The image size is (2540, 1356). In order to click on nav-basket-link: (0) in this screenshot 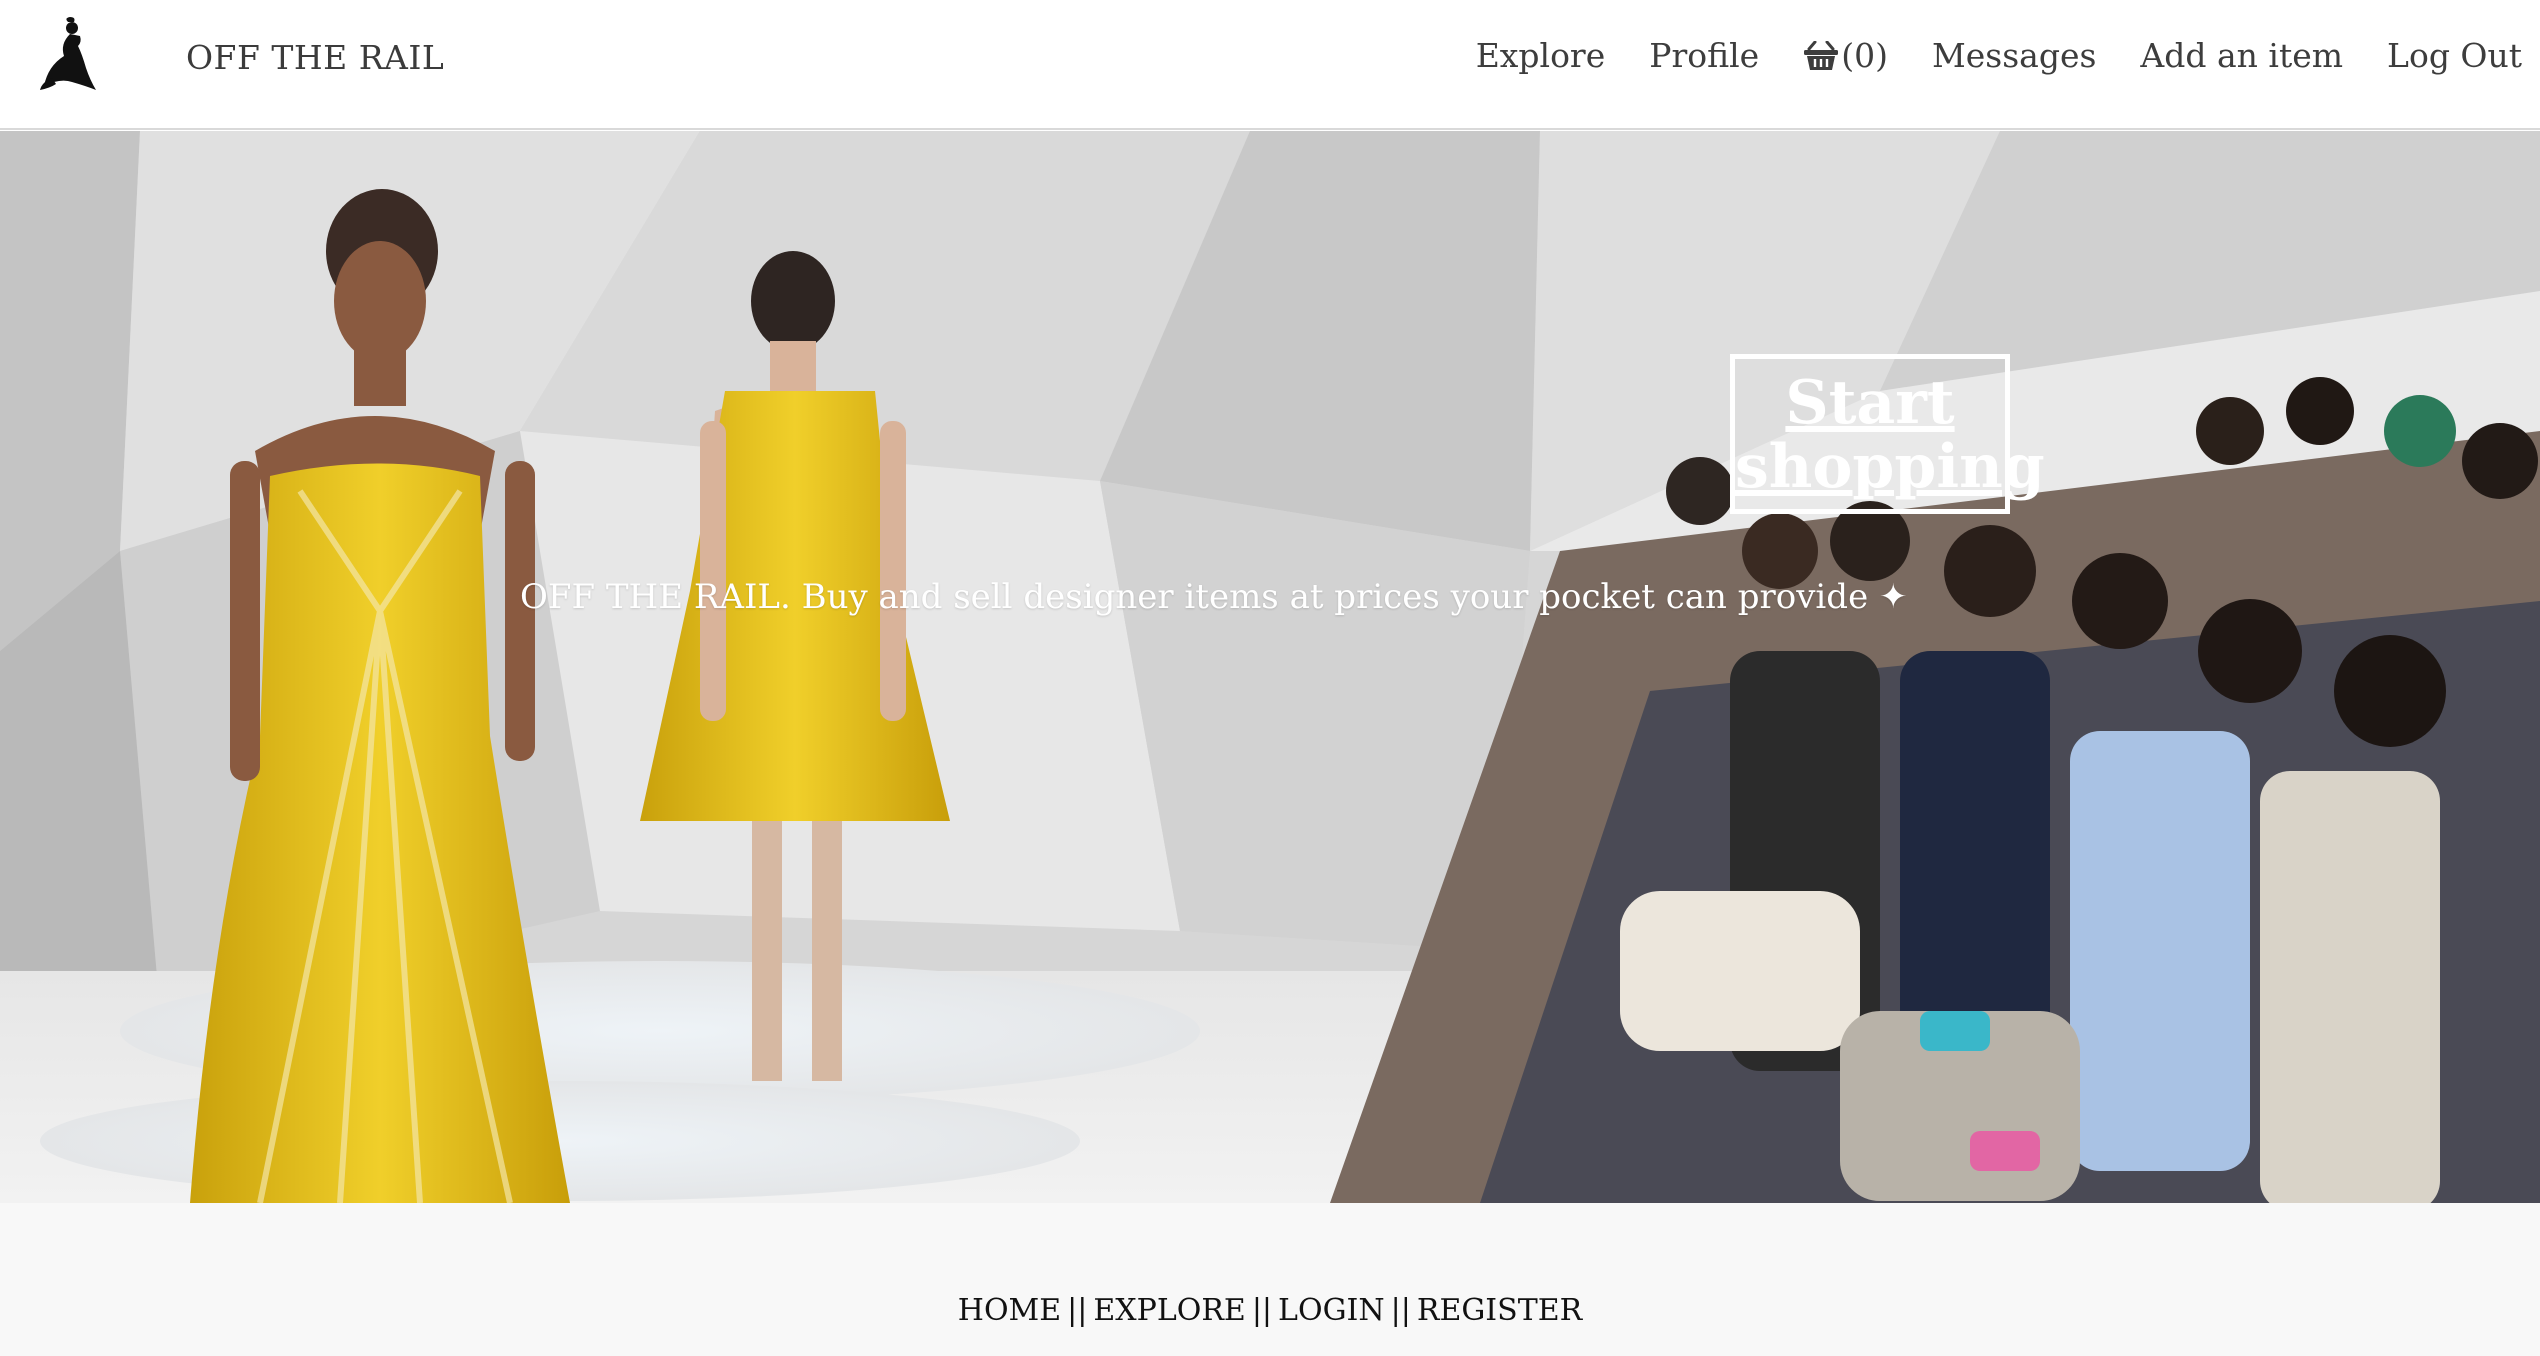, I will do `click(1845, 55)`.